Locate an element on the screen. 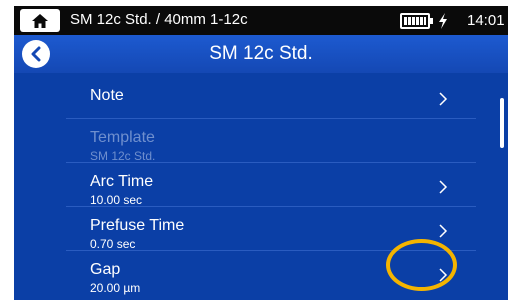  home-icon is located at coordinates (40, 20).